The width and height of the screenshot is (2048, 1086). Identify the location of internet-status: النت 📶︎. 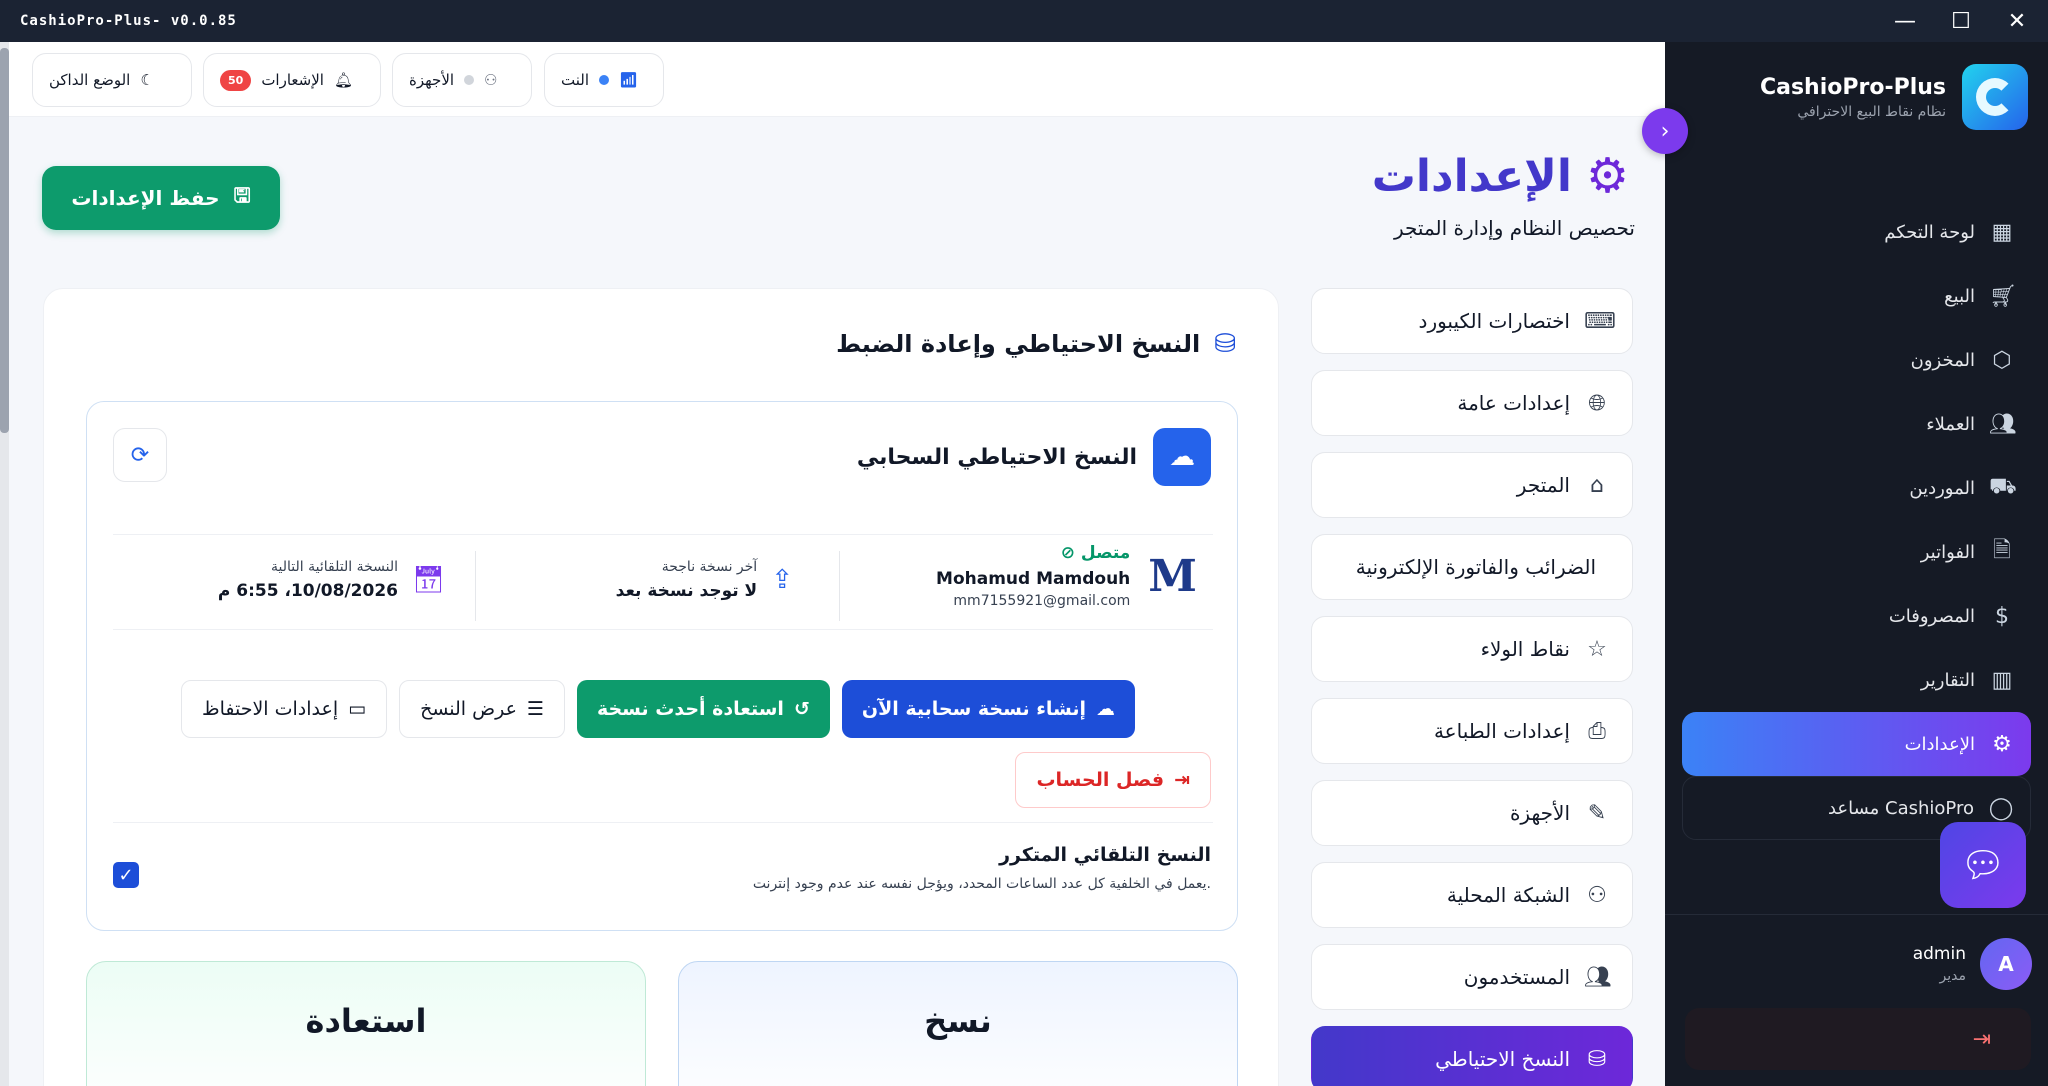
(604, 80).